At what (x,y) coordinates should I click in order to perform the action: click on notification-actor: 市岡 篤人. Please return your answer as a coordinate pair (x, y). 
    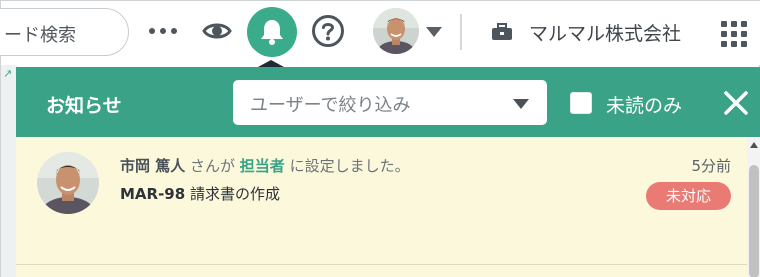
    Looking at the image, I should click on (153, 166).